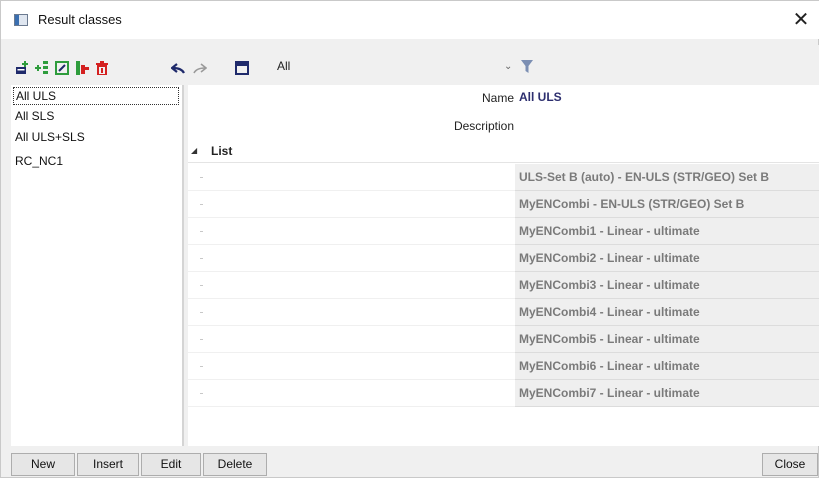 Image resolution: width=819 pixels, height=478 pixels. Describe the element at coordinates (667, 393) in the screenshot. I see `list-item: MyENCombi7 - Linear - ultimate` at that location.